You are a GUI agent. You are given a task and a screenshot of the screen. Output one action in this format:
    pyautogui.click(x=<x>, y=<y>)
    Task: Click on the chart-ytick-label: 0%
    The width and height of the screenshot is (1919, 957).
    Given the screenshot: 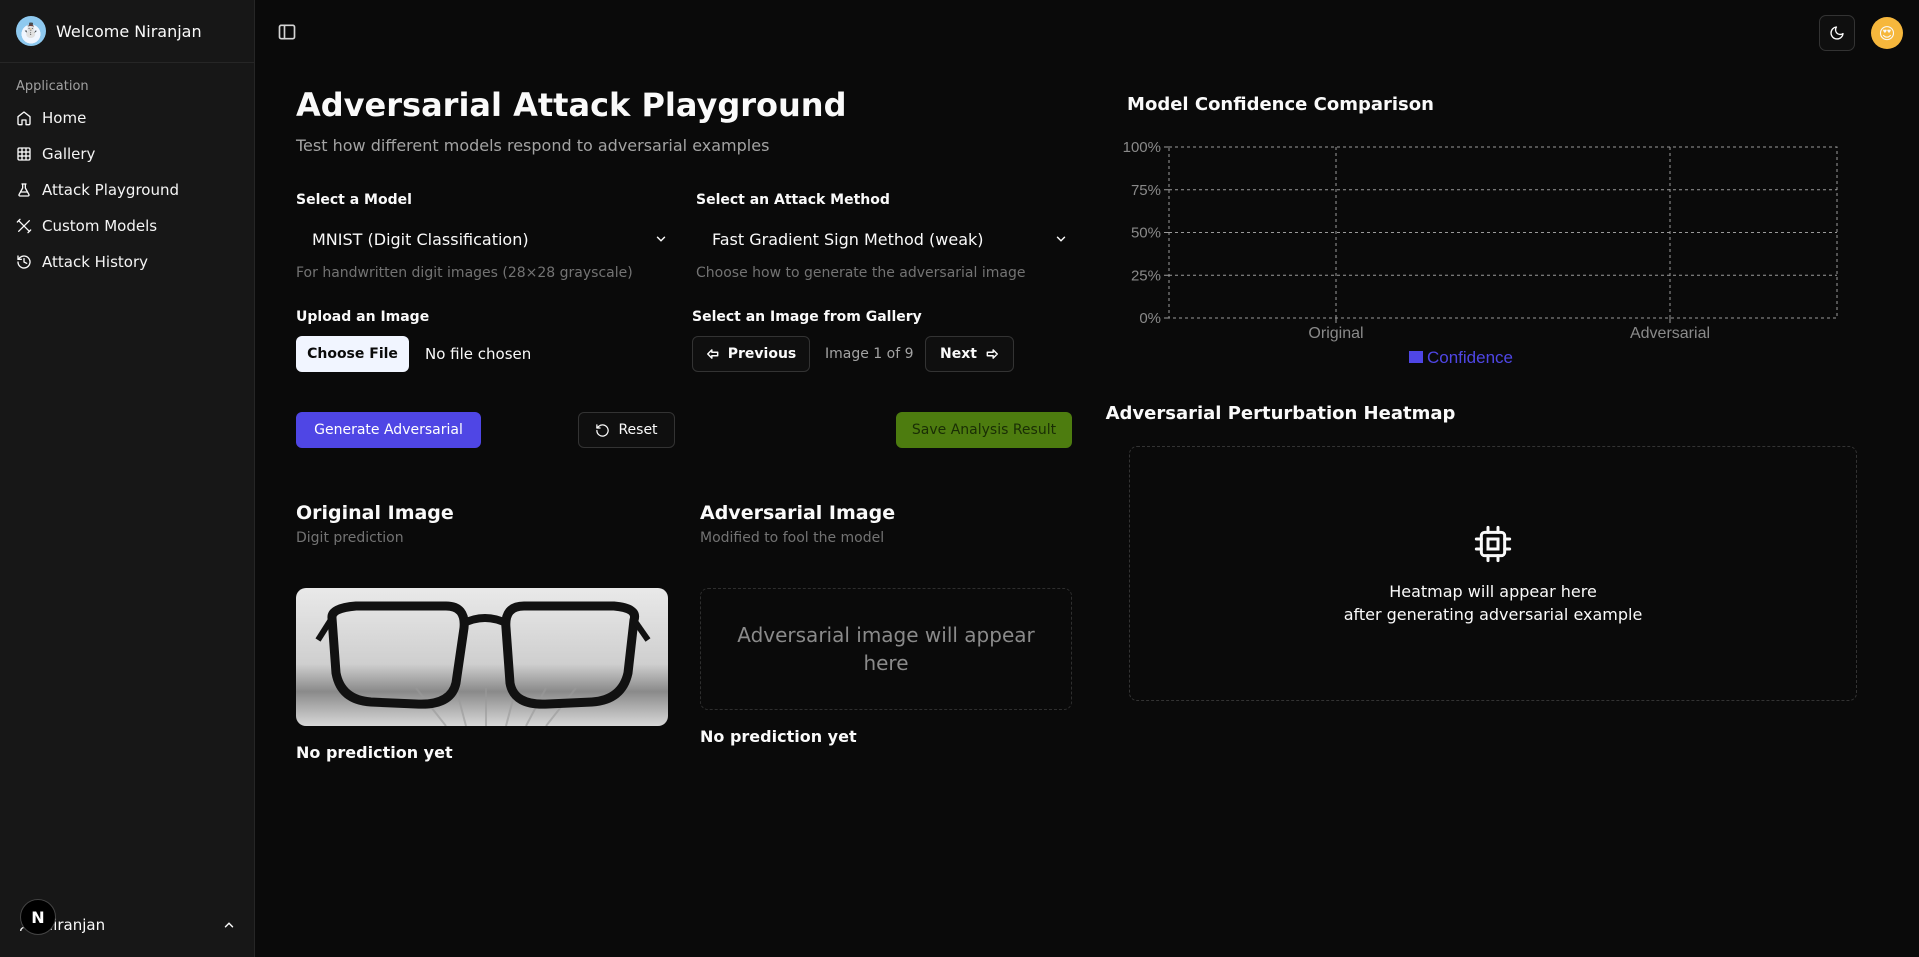 What is the action you would take?
    pyautogui.click(x=1150, y=318)
    